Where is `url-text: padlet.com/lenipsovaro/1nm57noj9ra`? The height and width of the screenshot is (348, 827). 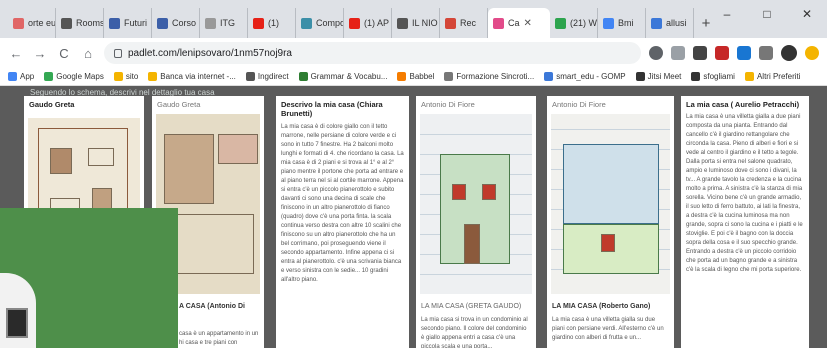
url-text: padlet.com/lenipsovaro/1nm57noj9ra is located at coordinates (210, 53).